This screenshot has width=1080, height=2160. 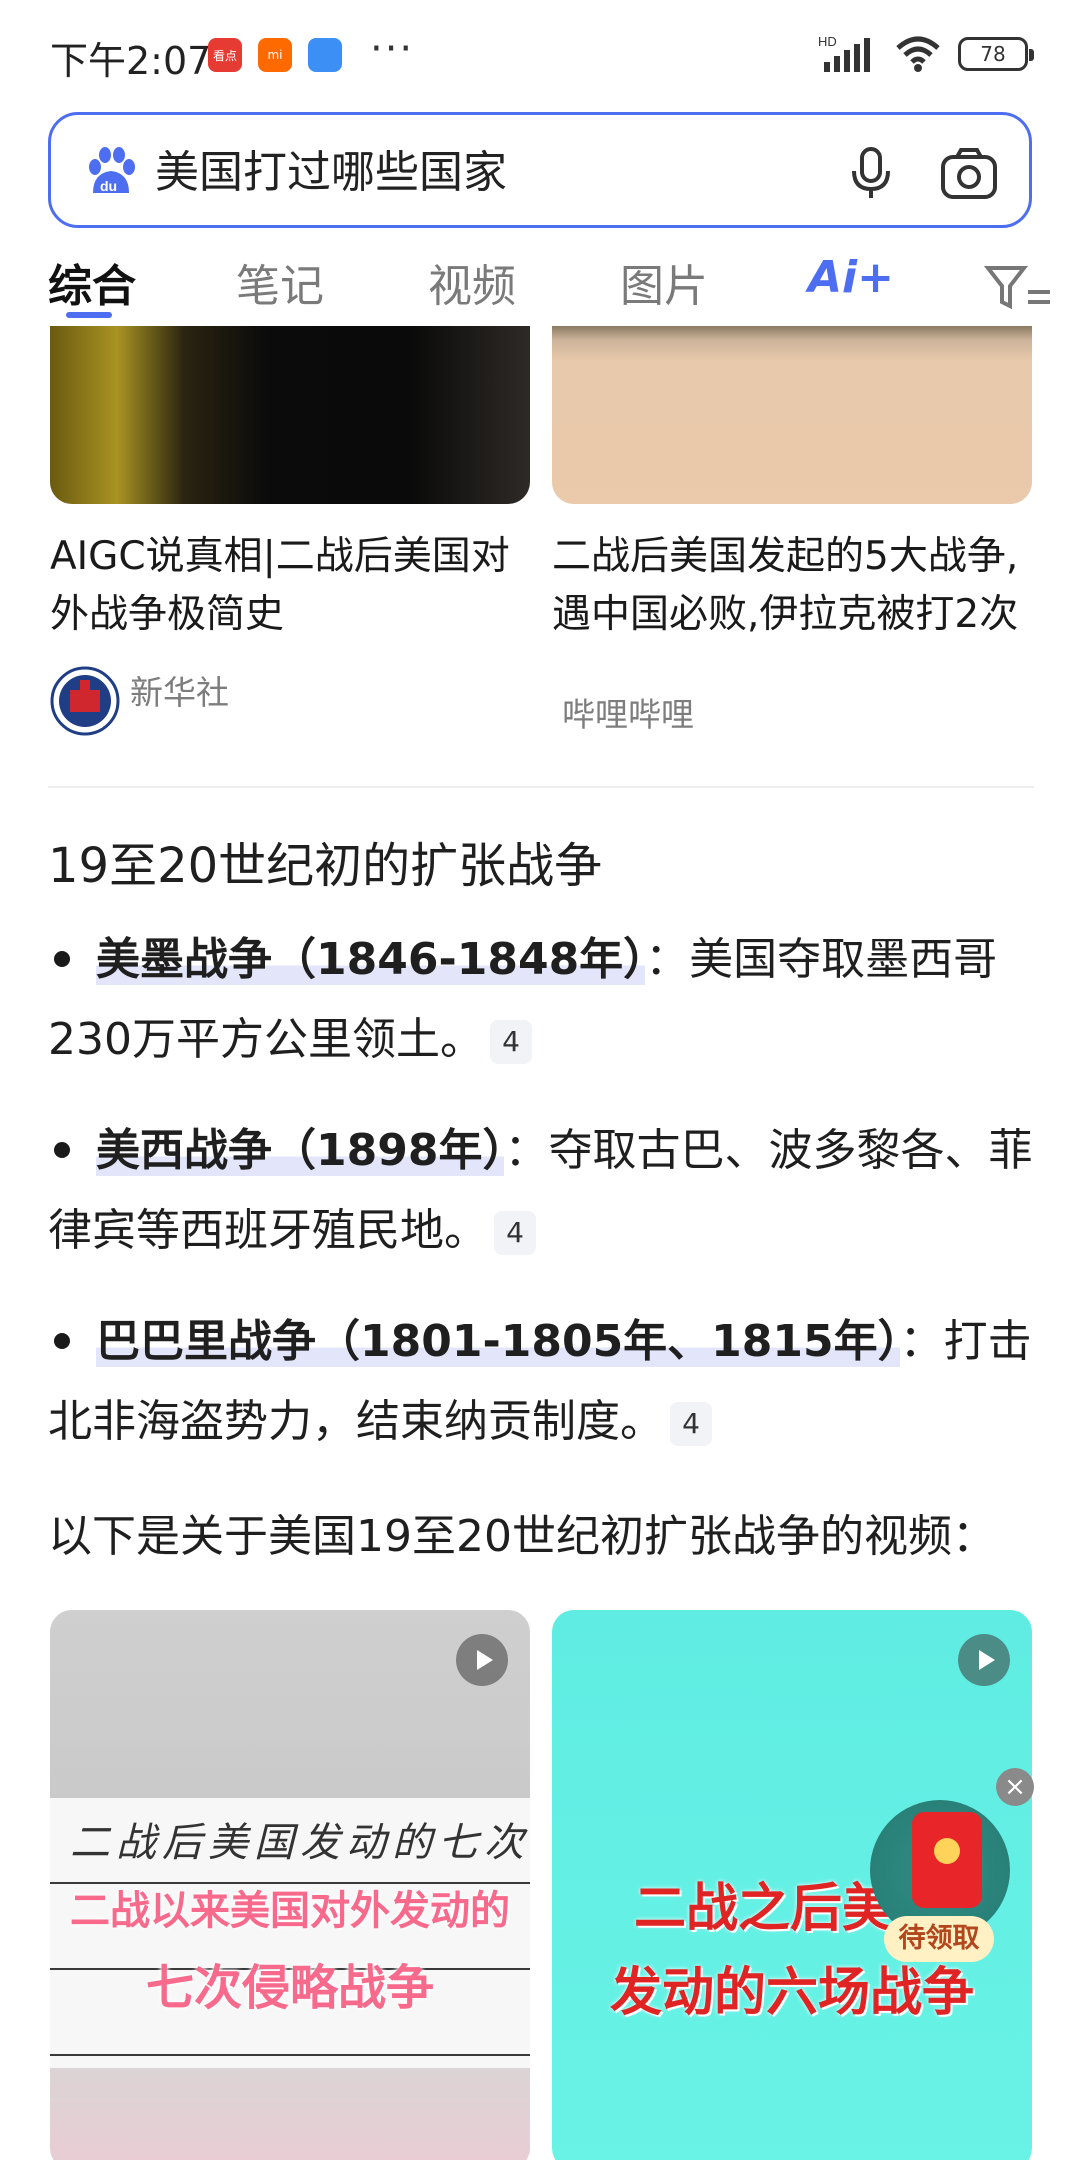 What do you see at coordinates (851, 277) in the screenshot?
I see `tab-ai: Ai+` at bounding box center [851, 277].